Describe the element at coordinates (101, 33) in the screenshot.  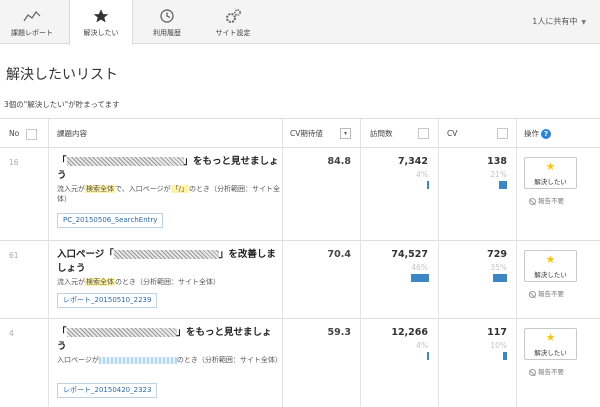
I see `tab-label: 解決したい` at that location.